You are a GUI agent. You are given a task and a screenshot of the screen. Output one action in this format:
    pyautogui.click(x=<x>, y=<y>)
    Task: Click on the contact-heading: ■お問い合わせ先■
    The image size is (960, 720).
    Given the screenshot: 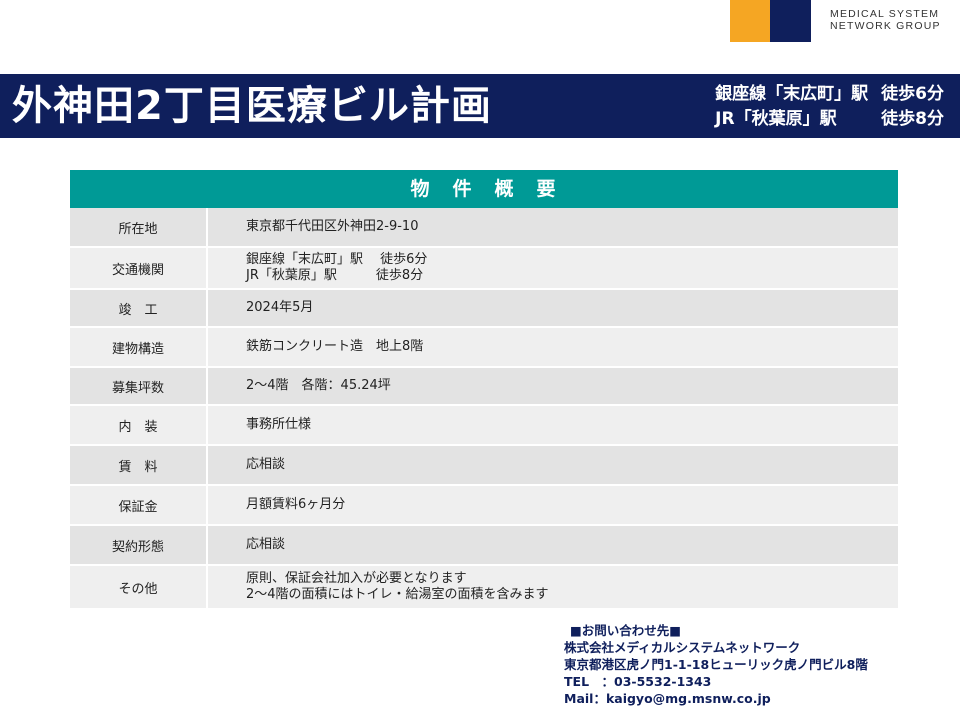 What is the action you would take?
    pyautogui.click(x=626, y=630)
    